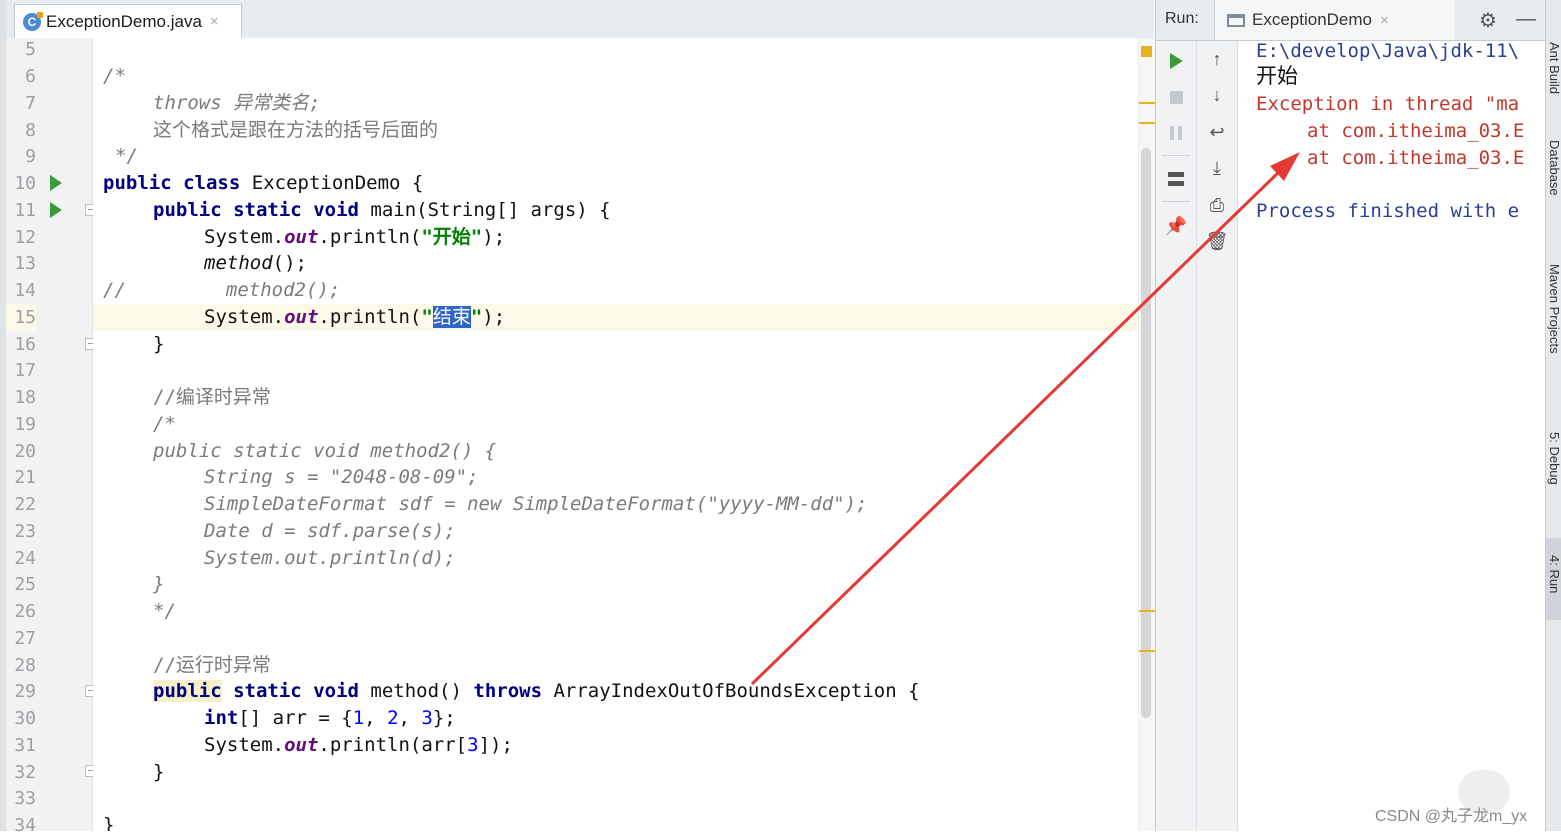 This screenshot has height=839, width=1561. Describe the element at coordinates (56, 210) in the screenshot. I see `run-main-gutter-icon` at that location.